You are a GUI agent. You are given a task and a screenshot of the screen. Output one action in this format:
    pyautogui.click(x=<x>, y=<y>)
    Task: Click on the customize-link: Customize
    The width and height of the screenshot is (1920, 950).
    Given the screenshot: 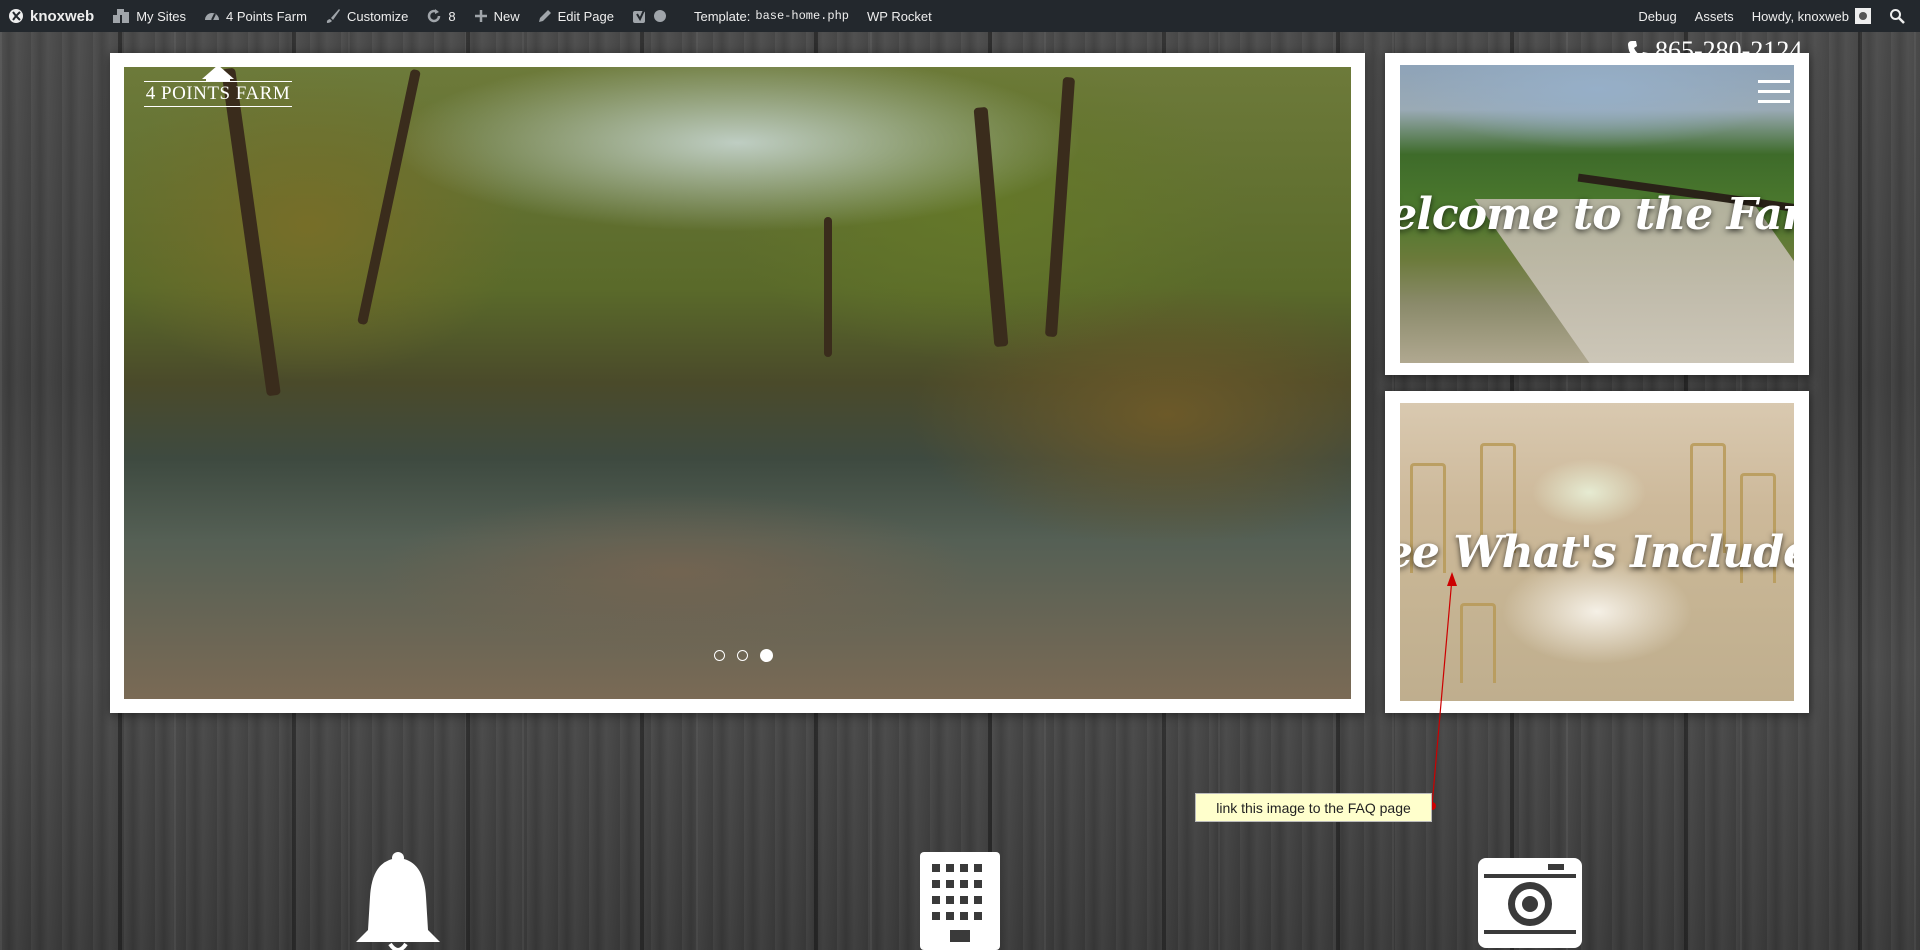 What is the action you would take?
    pyautogui.click(x=366, y=16)
    